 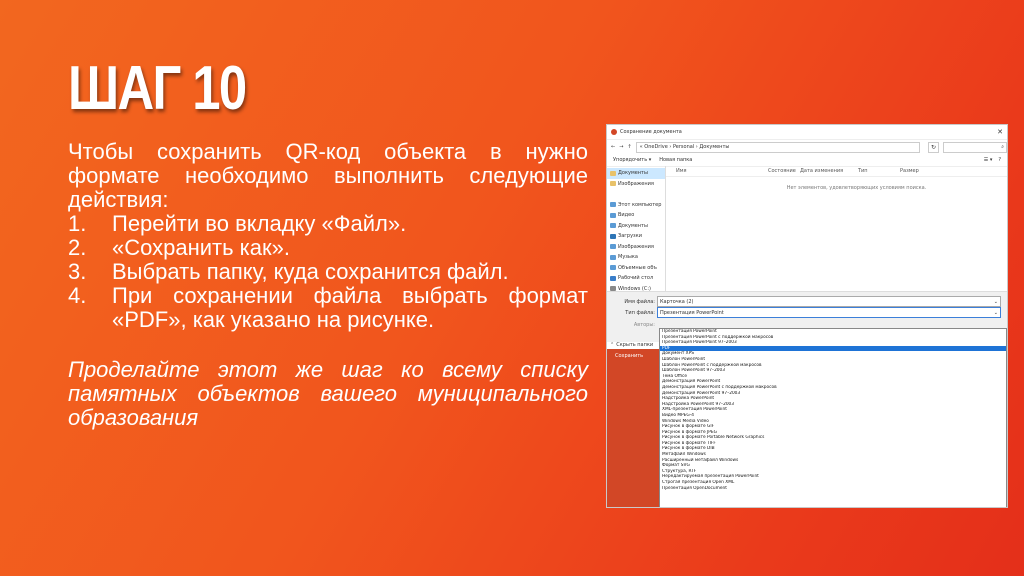 What do you see at coordinates (621, 147) in the screenshot?
I see `forward-arrow-icon: →` at bounding box center [621, 147].